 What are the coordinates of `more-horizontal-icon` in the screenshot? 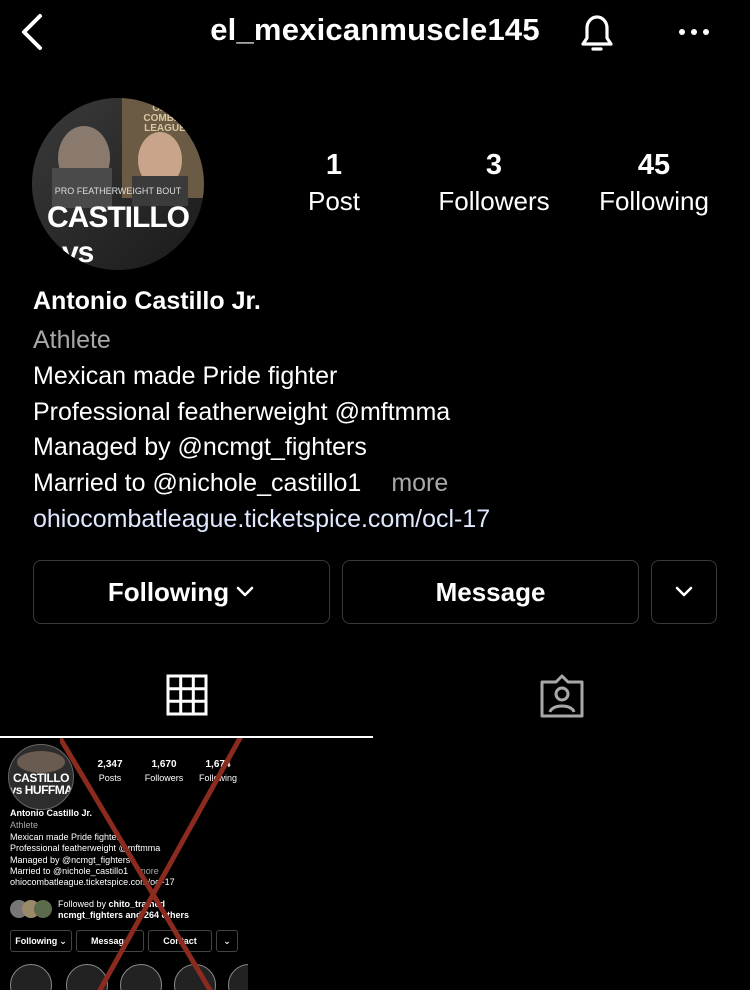 It's located at (694, 32).